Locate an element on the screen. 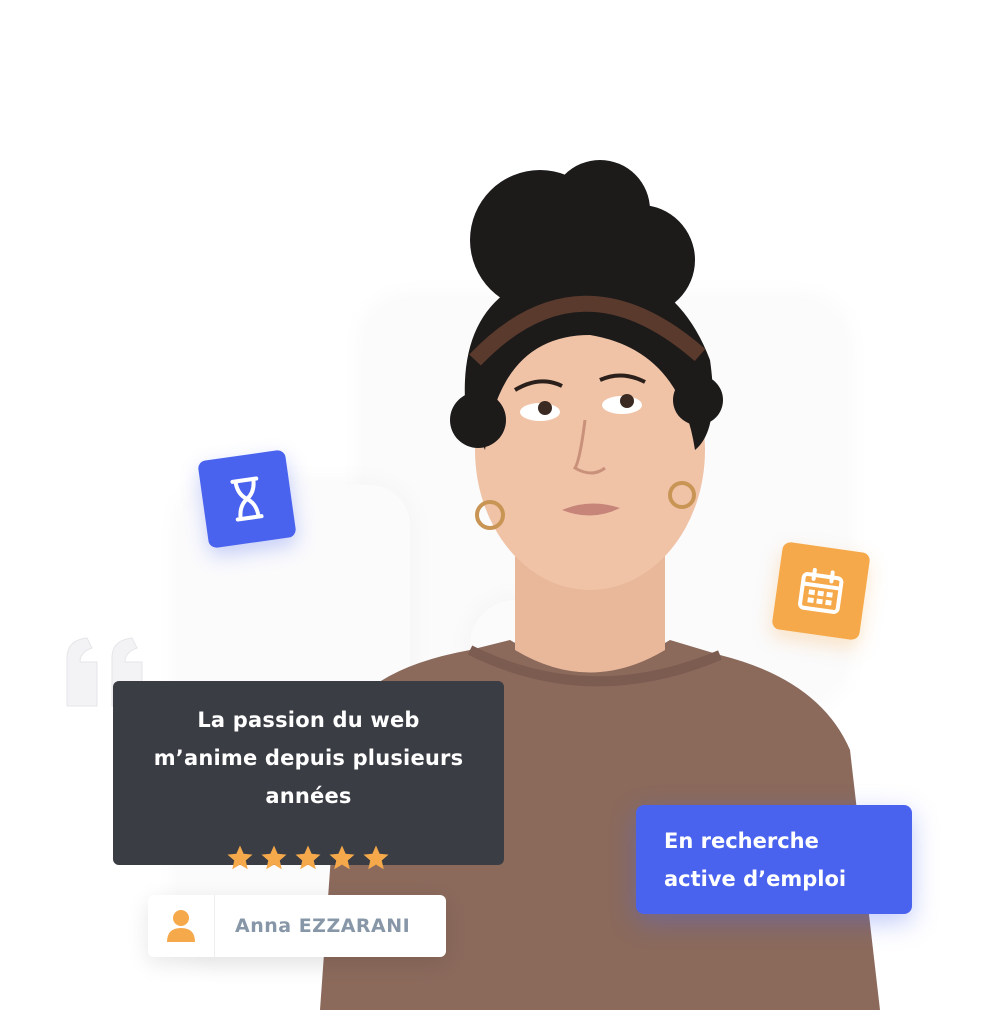  avatar is located at coordinates (181, 926).